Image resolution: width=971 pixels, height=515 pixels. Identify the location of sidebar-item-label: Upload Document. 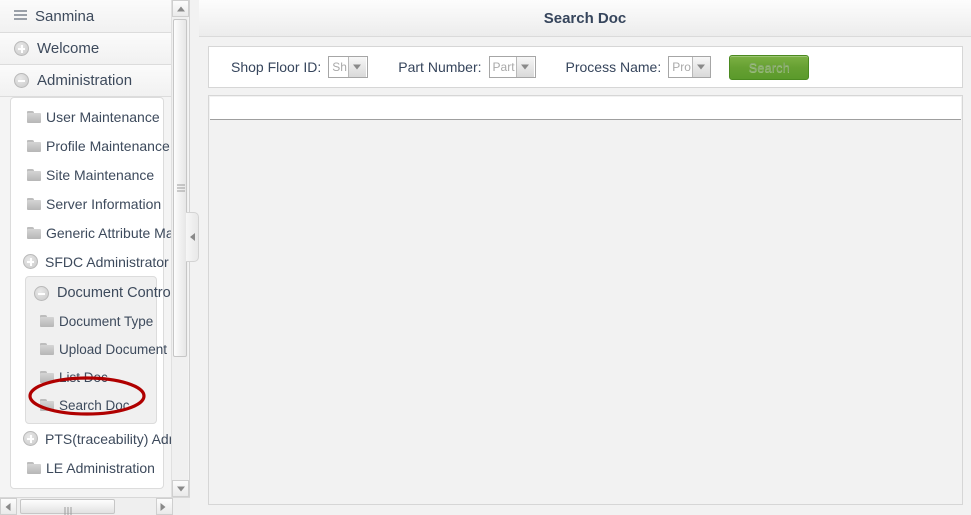
(113, 349).